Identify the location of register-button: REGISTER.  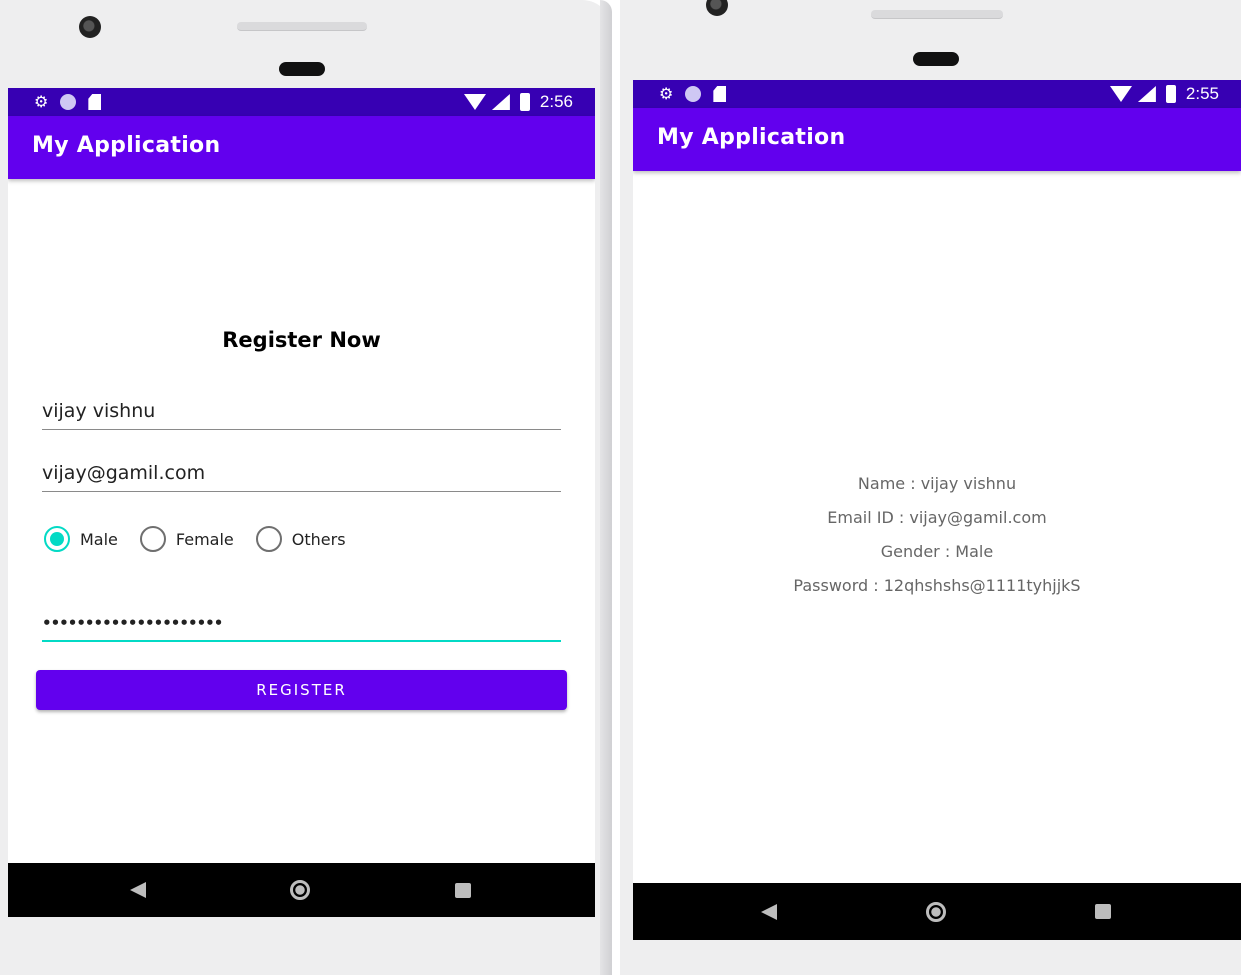
(301, 690).